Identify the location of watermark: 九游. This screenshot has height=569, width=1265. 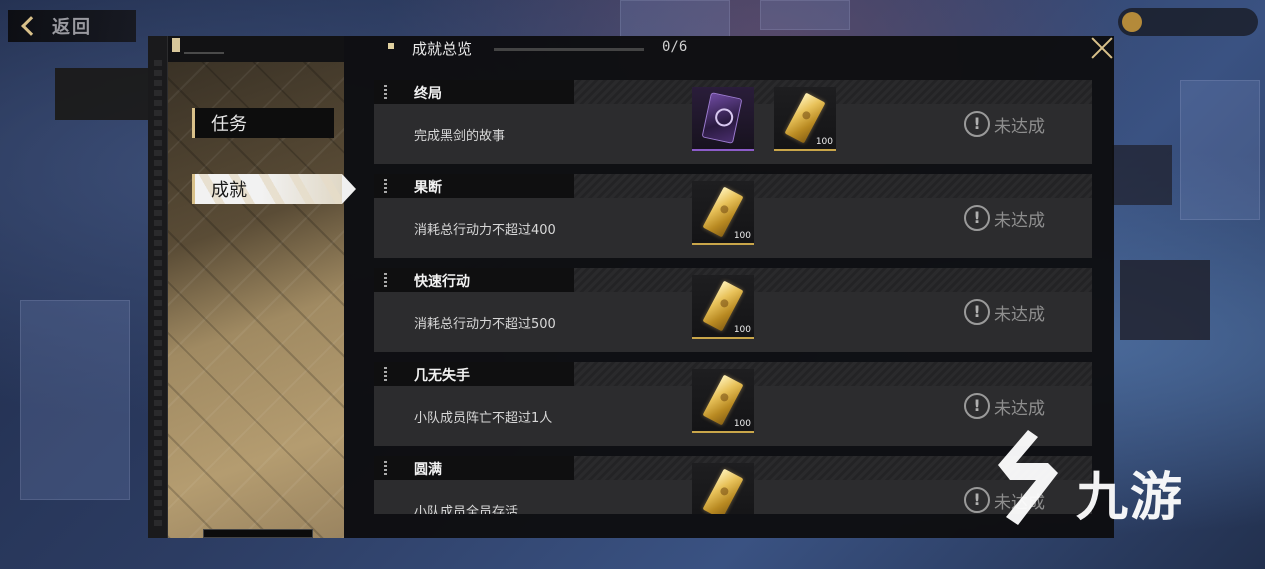
(1113, 480).